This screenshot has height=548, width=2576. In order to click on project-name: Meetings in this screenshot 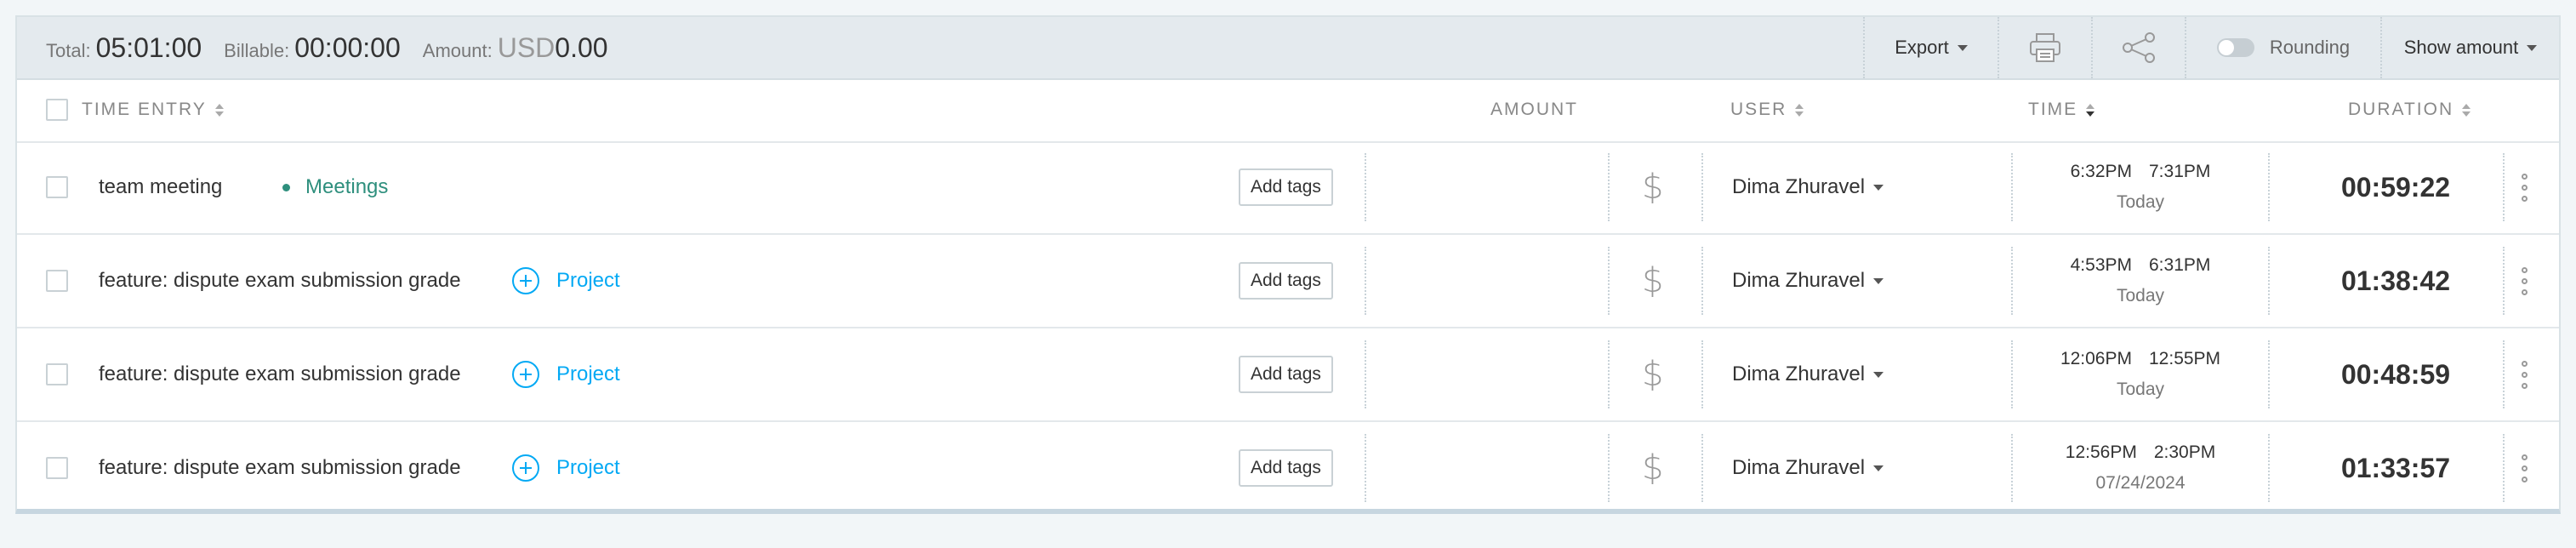, I will do `click(347, 187)`.